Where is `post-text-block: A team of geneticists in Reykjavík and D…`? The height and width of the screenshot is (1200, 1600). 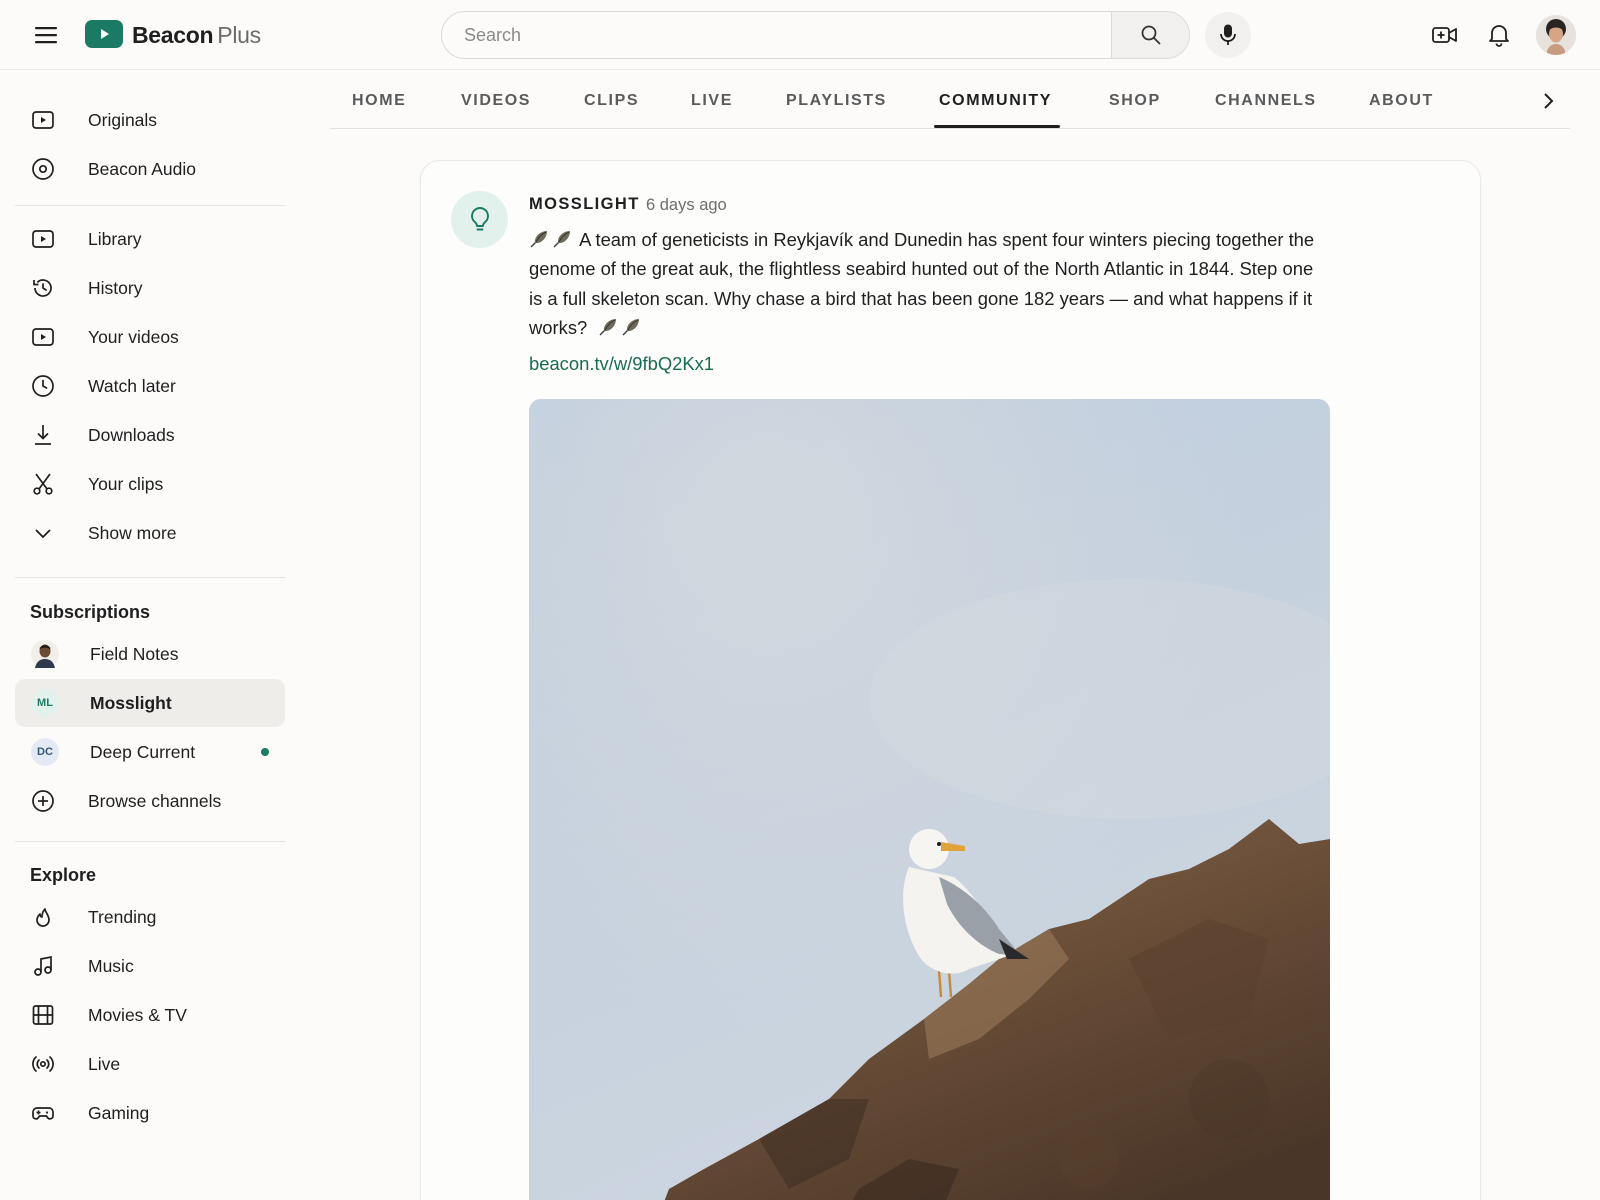 post-text-block: A team of geneticists in Reykjavík and D… is located at coordinates (929, 283).